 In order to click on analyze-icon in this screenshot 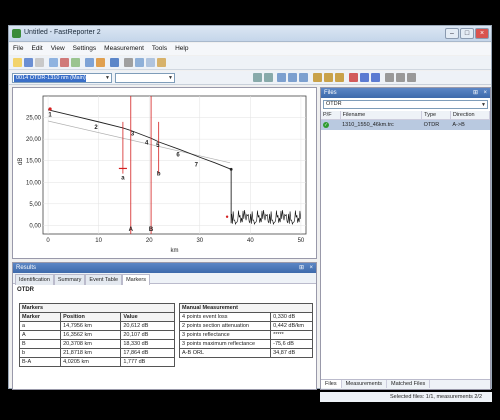, I will do `click(75, 62)`.